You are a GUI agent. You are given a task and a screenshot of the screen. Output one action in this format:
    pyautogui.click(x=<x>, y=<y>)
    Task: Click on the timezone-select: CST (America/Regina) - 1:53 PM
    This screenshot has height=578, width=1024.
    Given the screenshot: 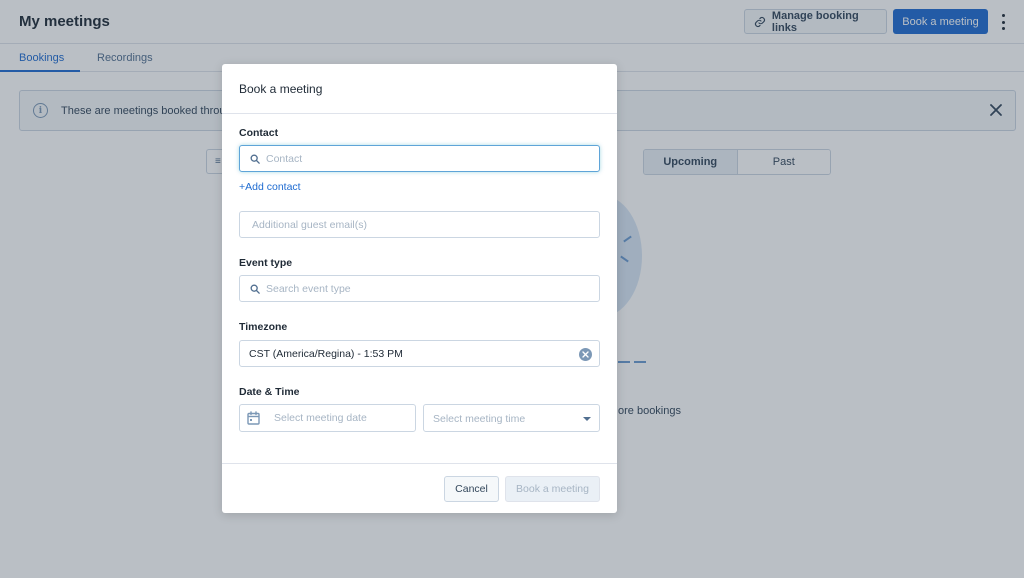 What is the action you would take?
    pyautogui.click(x=419, y=353)
    